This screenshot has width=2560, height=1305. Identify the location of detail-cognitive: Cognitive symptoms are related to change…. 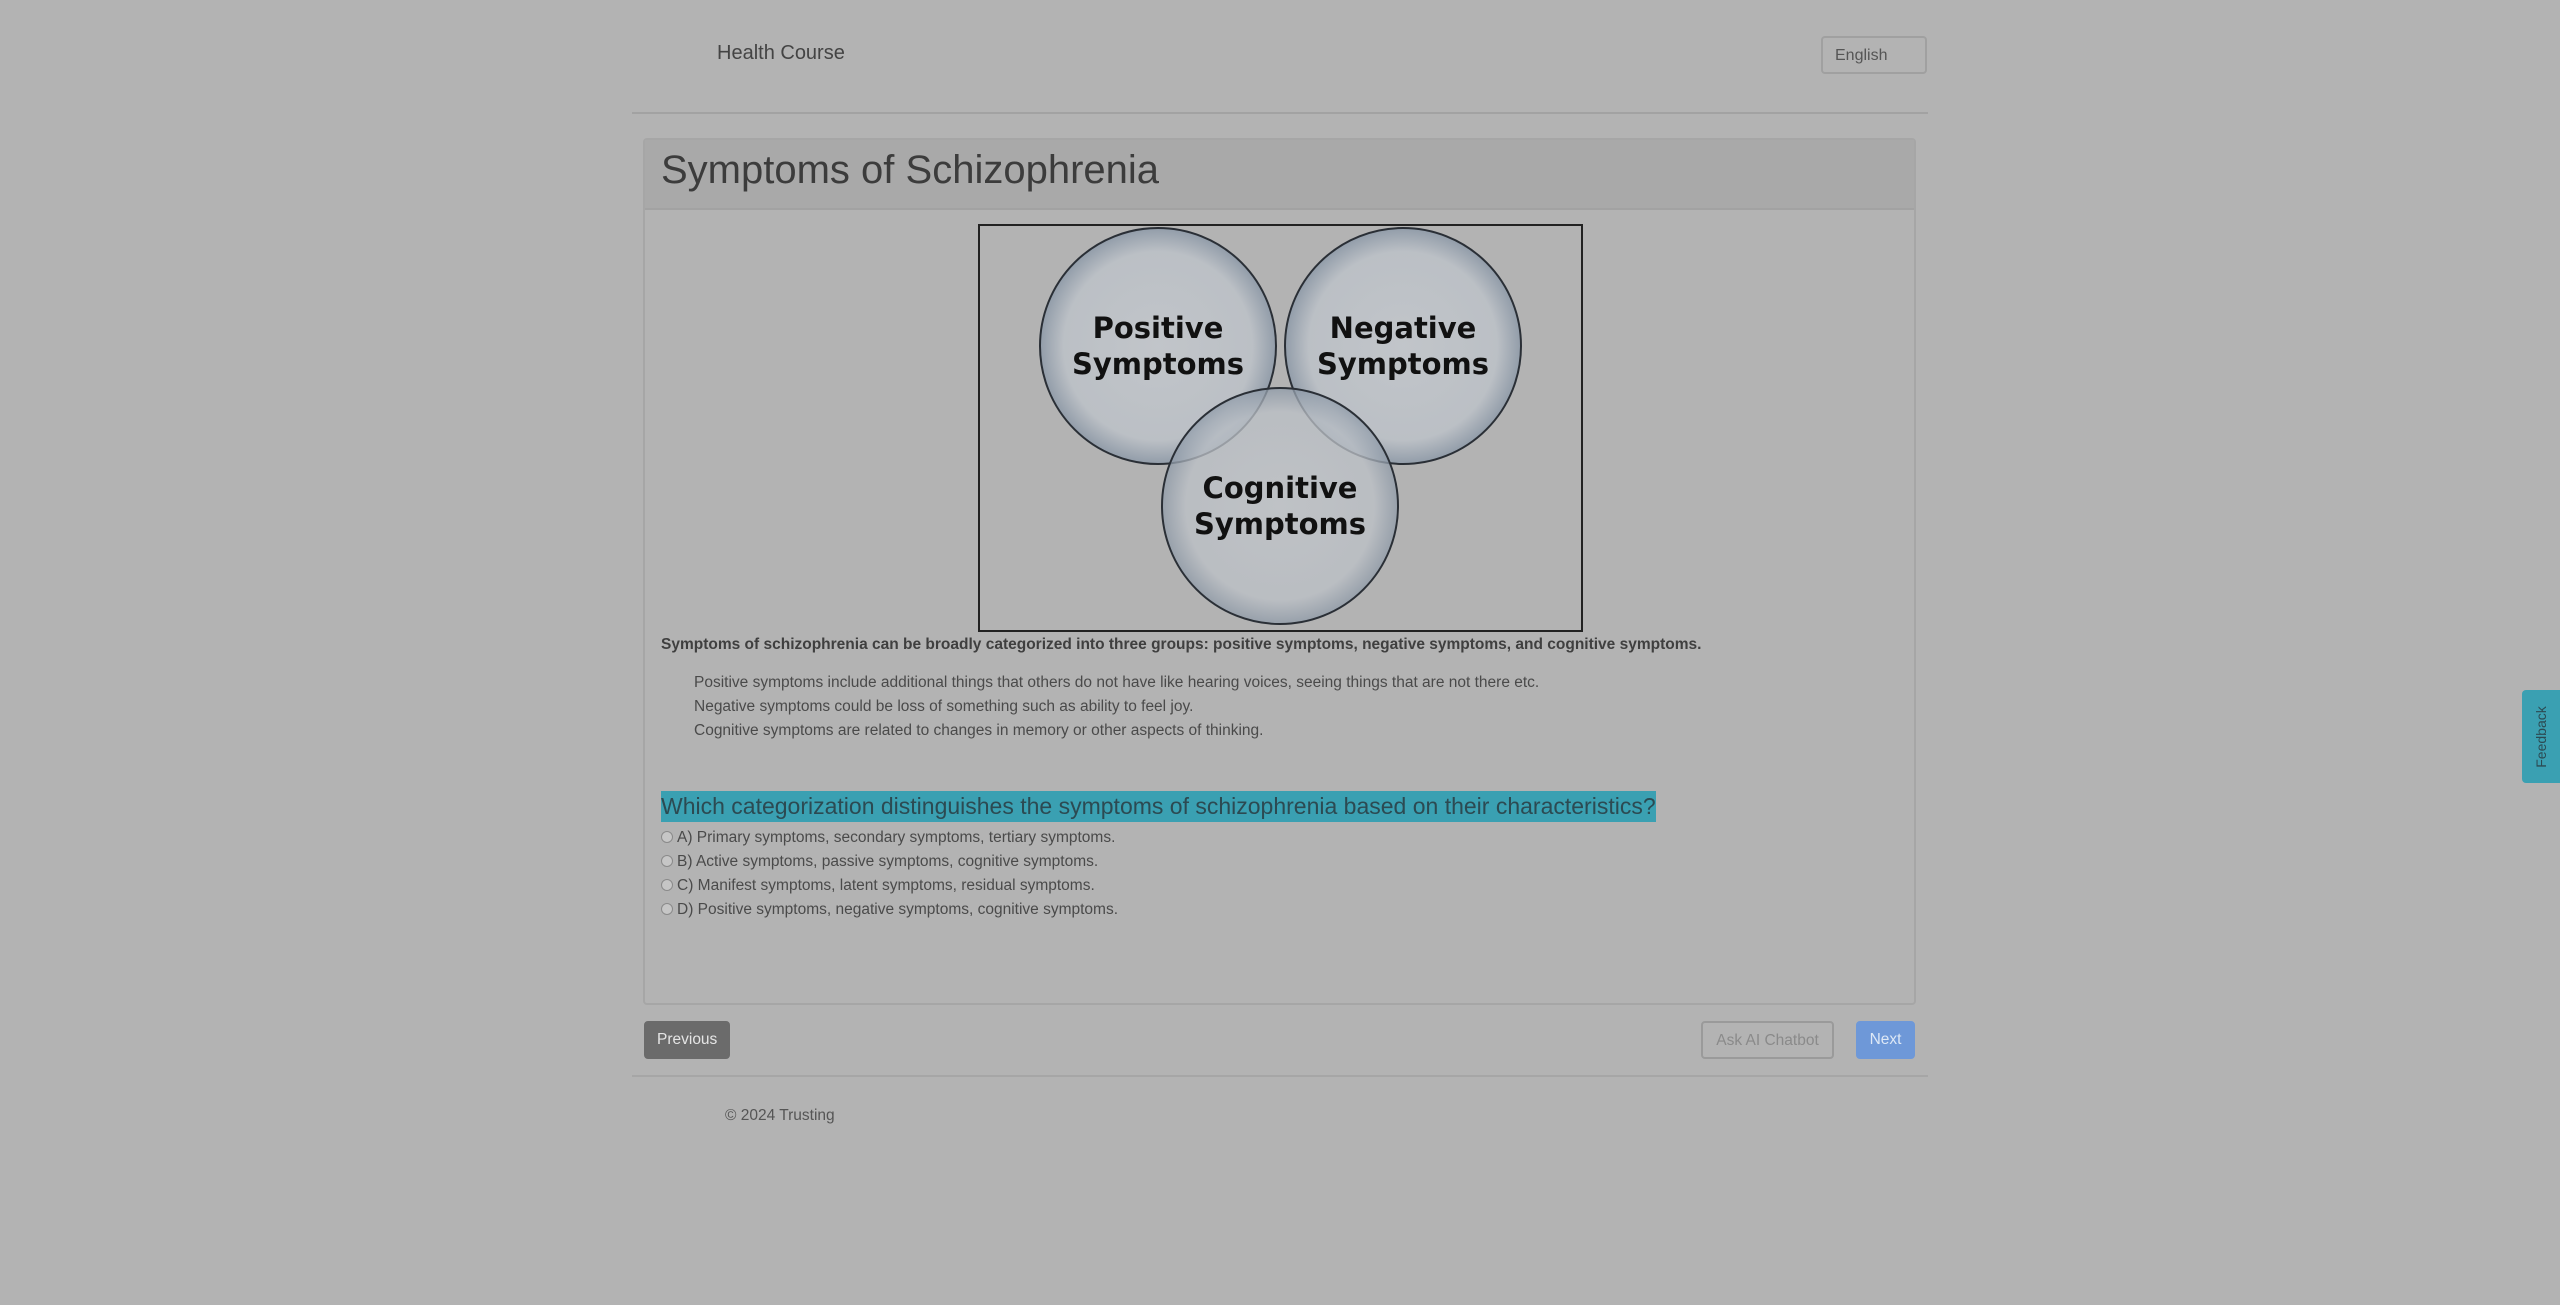
(979, 730).